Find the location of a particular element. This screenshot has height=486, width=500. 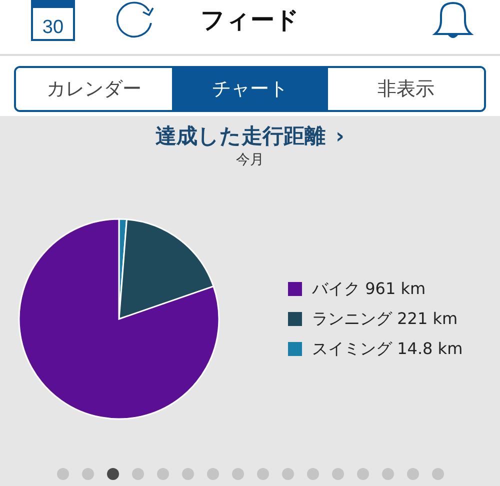

legend-label: ランニング 221 km is located at coordinates (385, 319).